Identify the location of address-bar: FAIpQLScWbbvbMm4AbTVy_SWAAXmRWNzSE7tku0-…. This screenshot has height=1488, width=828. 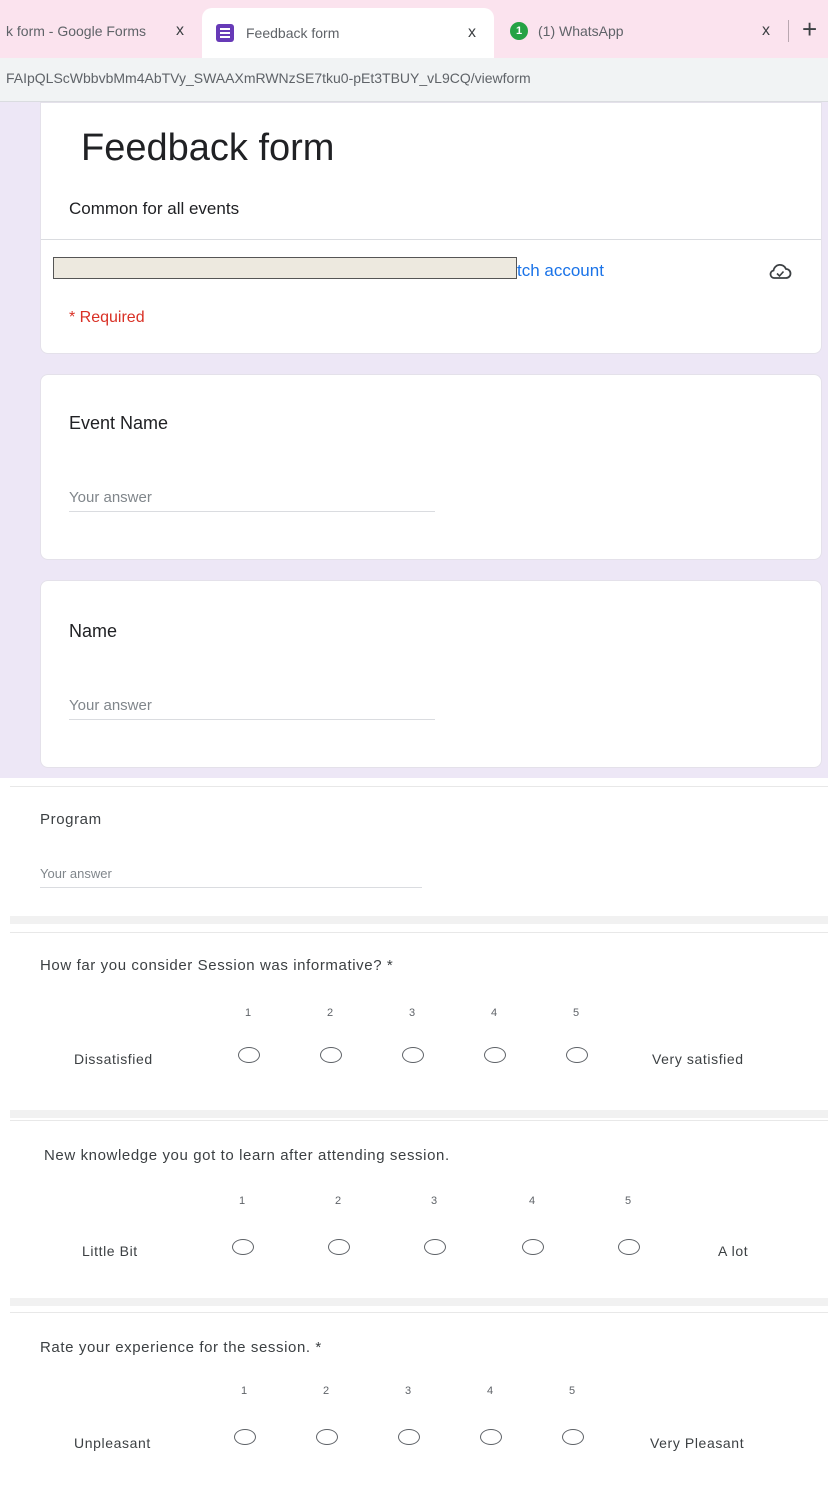
(414, 80).